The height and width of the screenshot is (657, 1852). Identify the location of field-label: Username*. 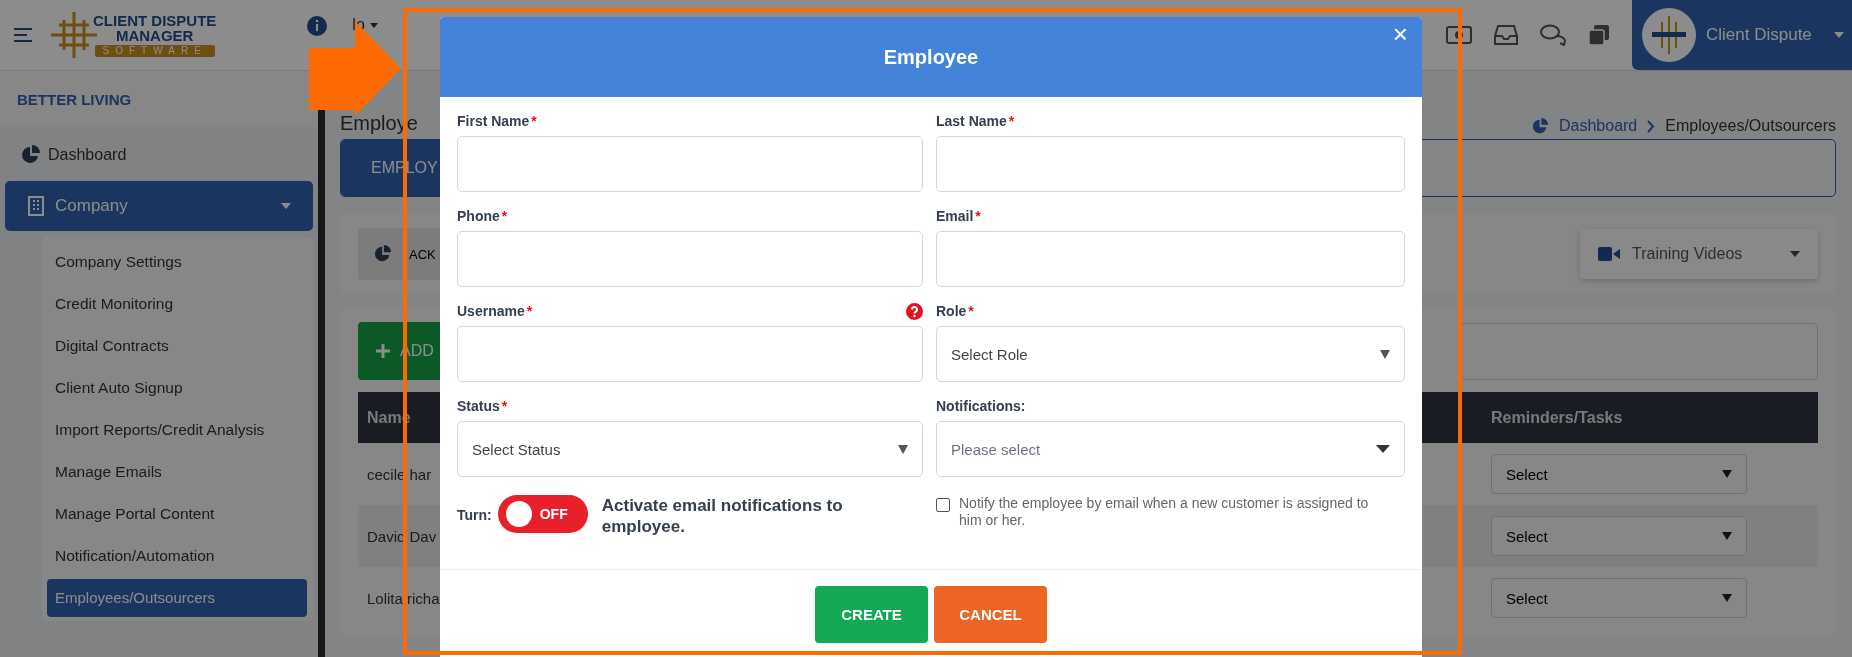
(495, 311).